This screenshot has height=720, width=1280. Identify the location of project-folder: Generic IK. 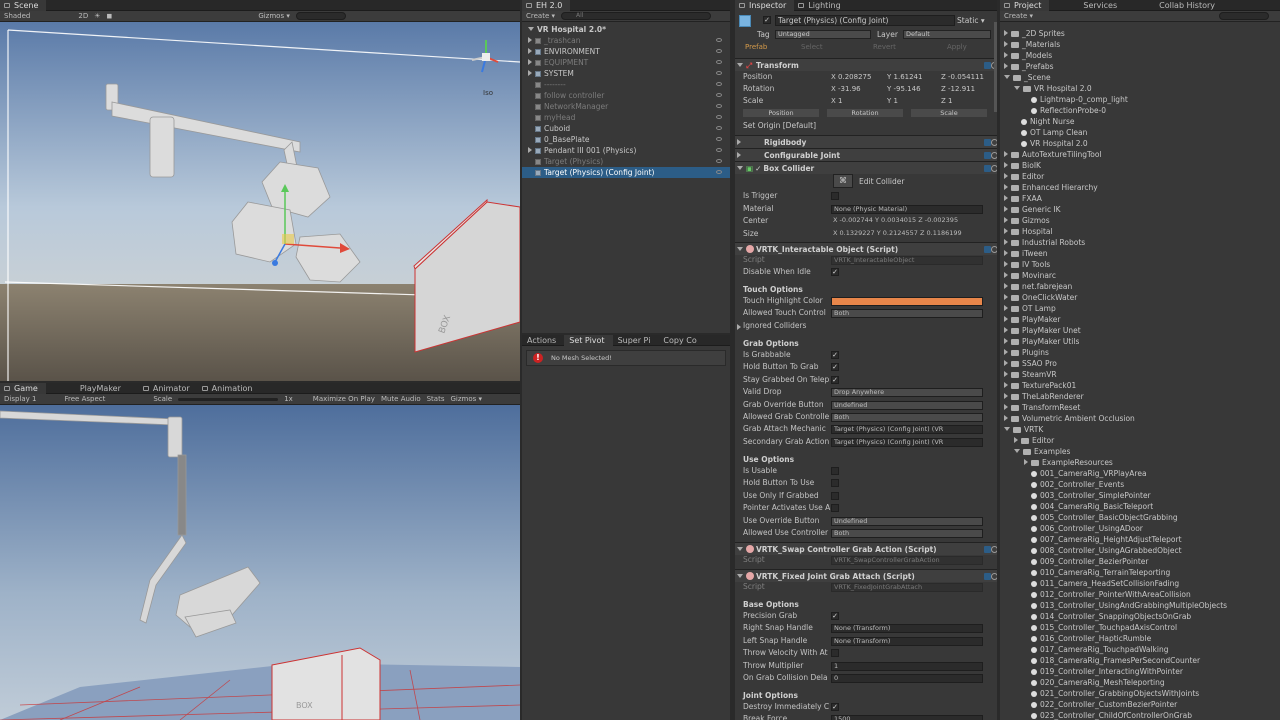
(1142, 209).